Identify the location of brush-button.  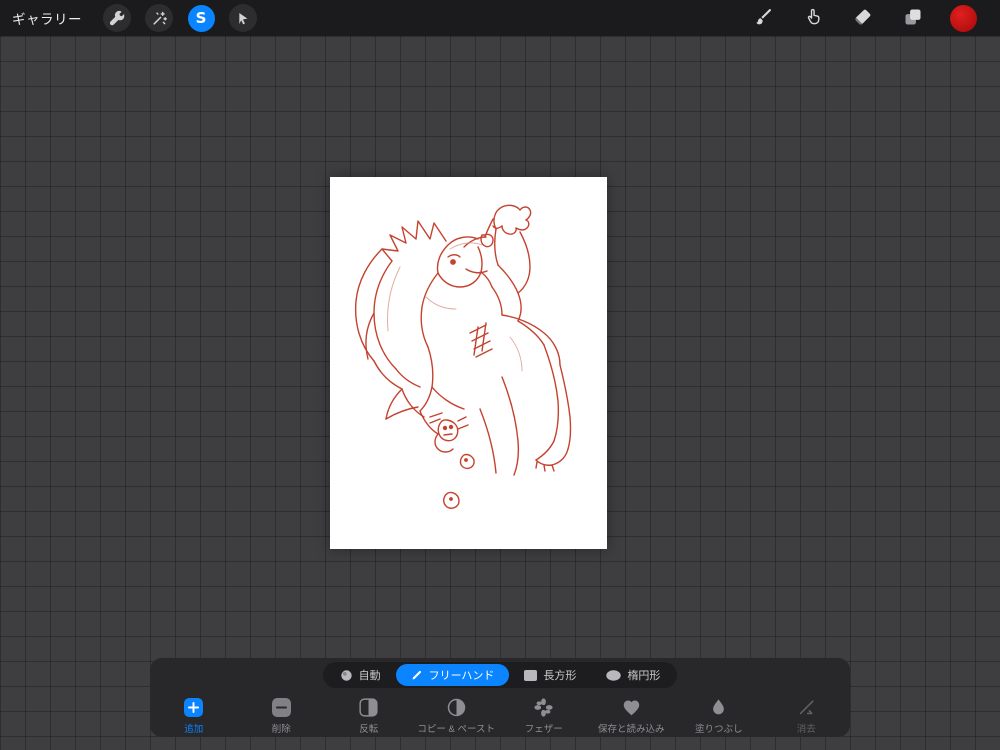
(763, 18).